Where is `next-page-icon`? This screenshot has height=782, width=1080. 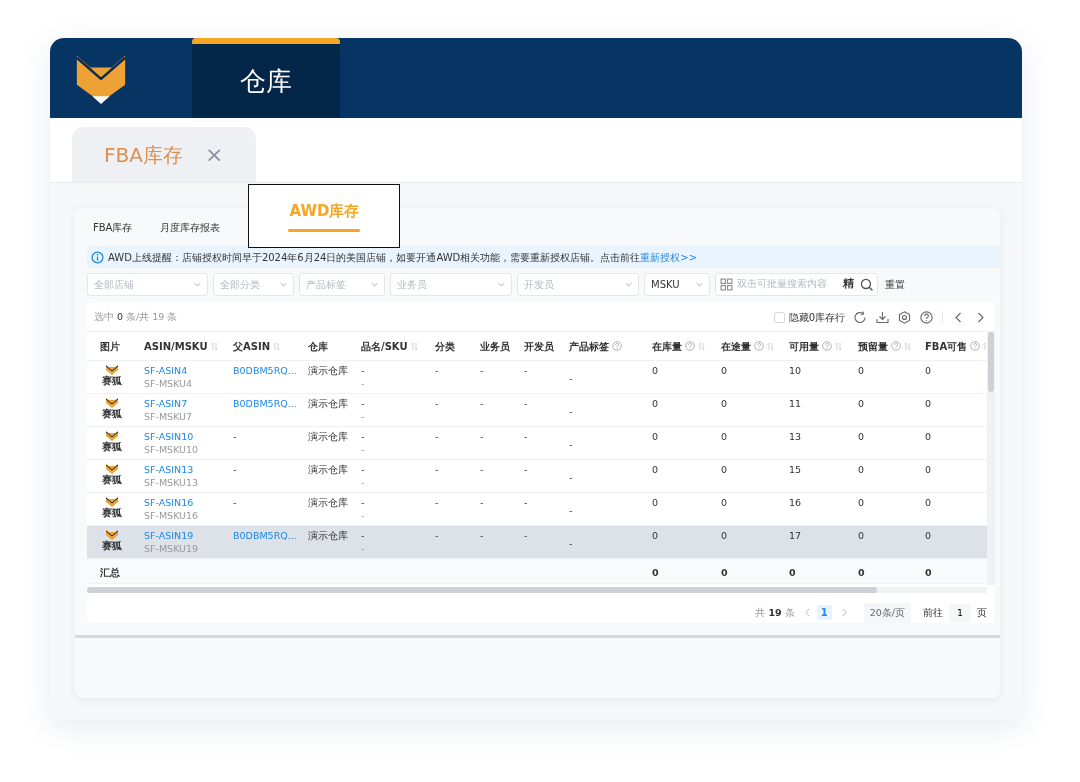 next-page-icon is located at coordinates (844, 613).